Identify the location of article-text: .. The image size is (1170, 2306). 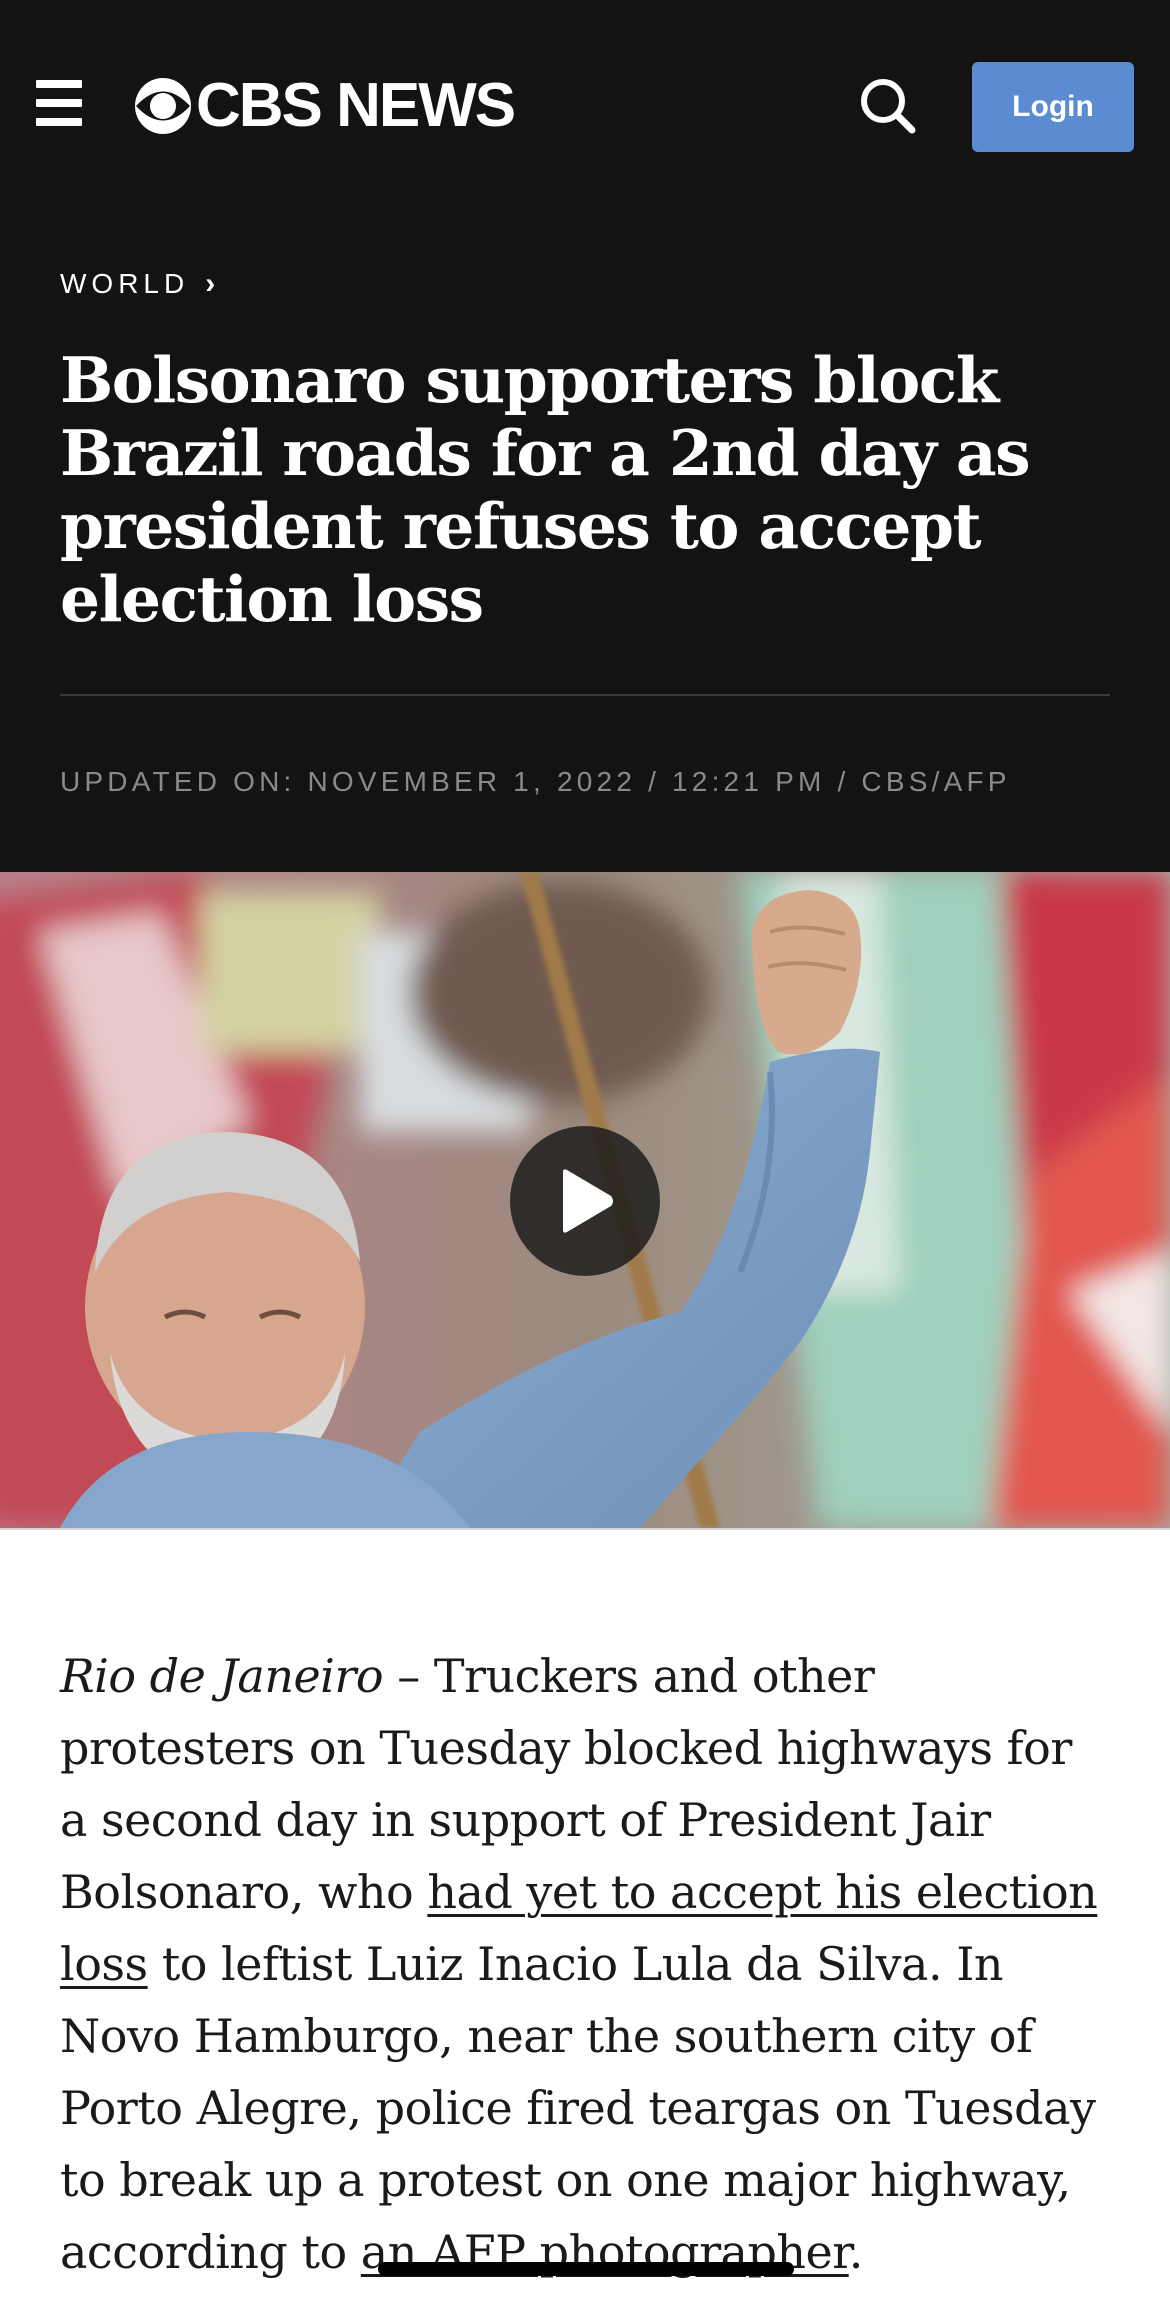
(856, 2252).